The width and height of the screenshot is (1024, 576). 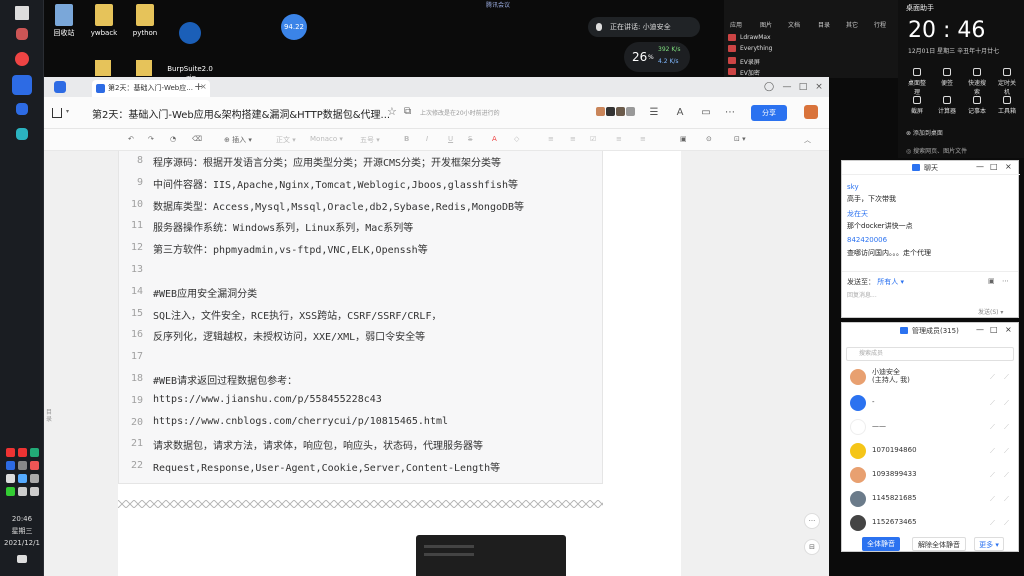 What do you see at coordinates (51, 416) in the screenshot?
I see `outline-toggle: 目录` at bounding box center [51, 416].